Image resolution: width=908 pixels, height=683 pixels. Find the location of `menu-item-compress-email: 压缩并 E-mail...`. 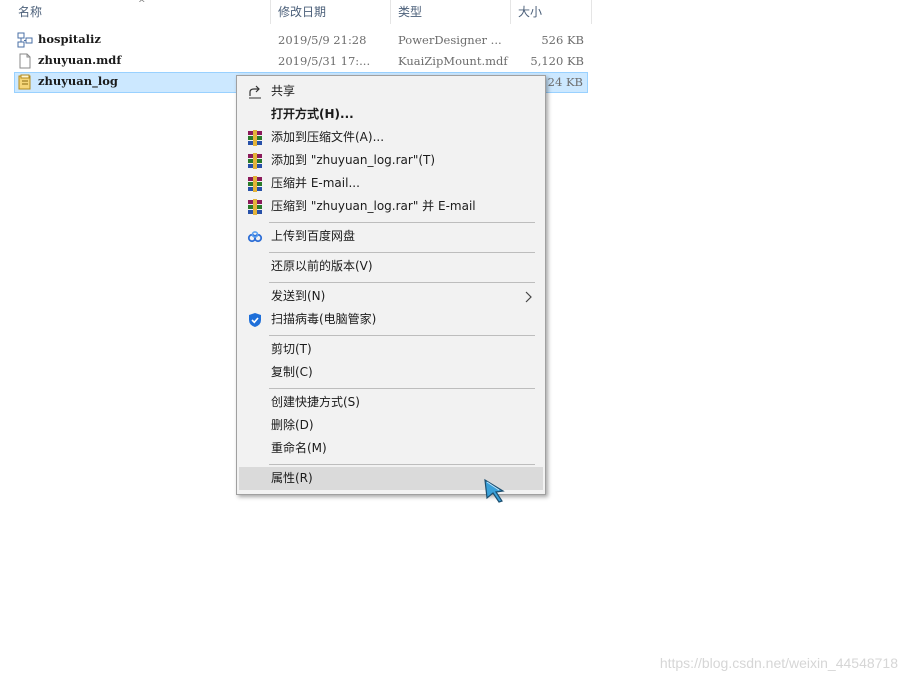

menu-item-compress-email: 压缩并 E-mail... is located at coordinates (391, 183).